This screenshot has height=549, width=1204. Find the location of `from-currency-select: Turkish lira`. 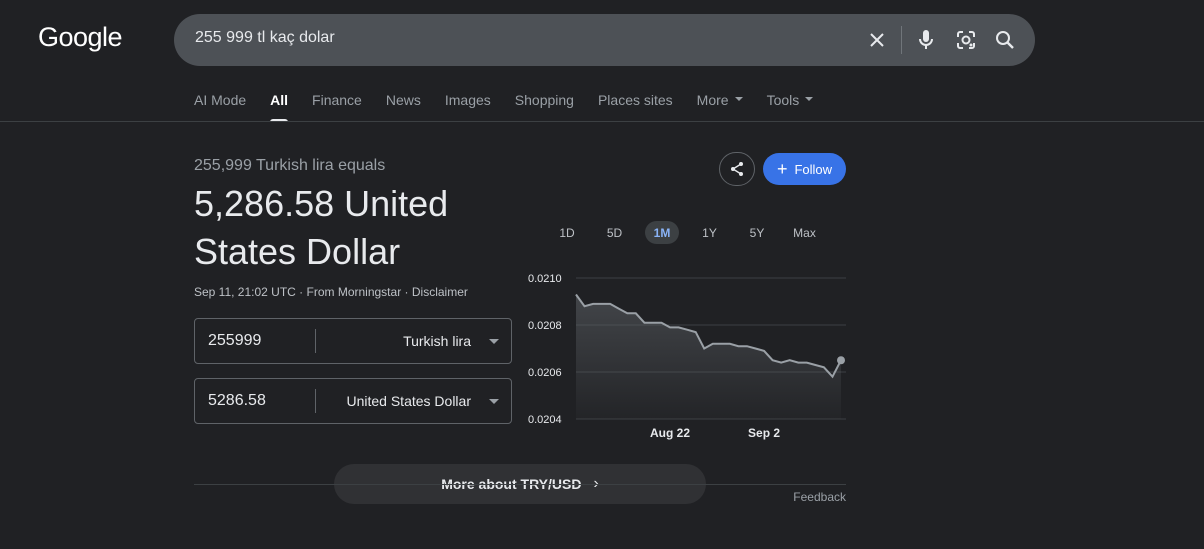

from-currency-select: Turkish lira is located at coordinates (437, 341).